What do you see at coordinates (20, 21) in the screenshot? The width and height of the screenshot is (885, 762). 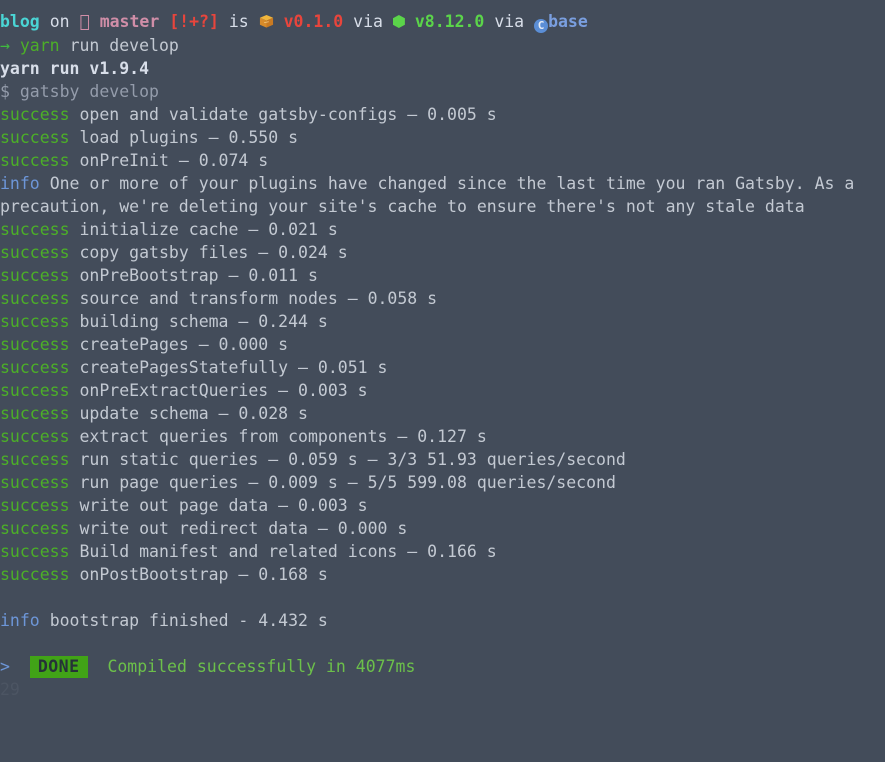 I see `prompt-directory: blog` at bounding box center [20, 21].